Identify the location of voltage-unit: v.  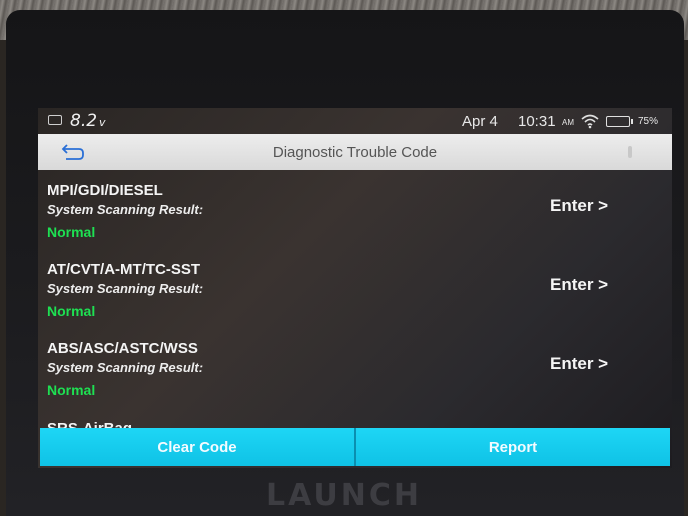
(102, 122).